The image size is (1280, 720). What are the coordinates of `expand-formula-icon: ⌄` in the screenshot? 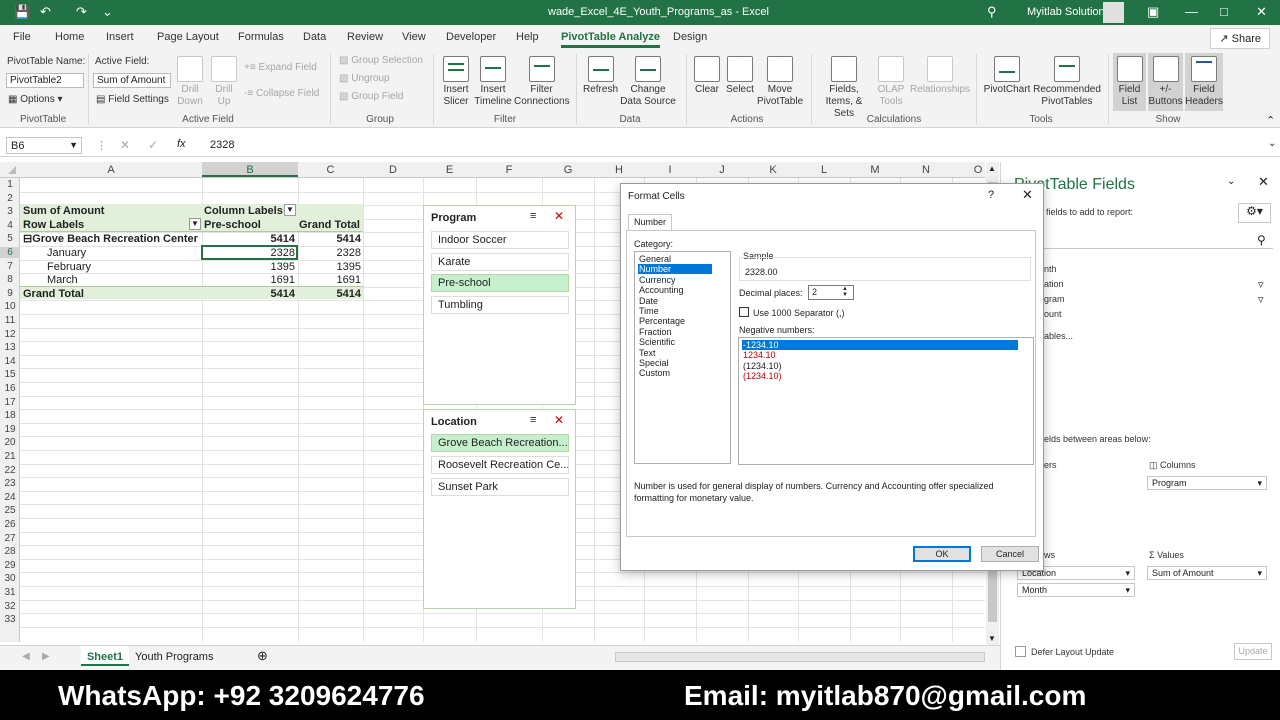 It's located at (1272, 143).